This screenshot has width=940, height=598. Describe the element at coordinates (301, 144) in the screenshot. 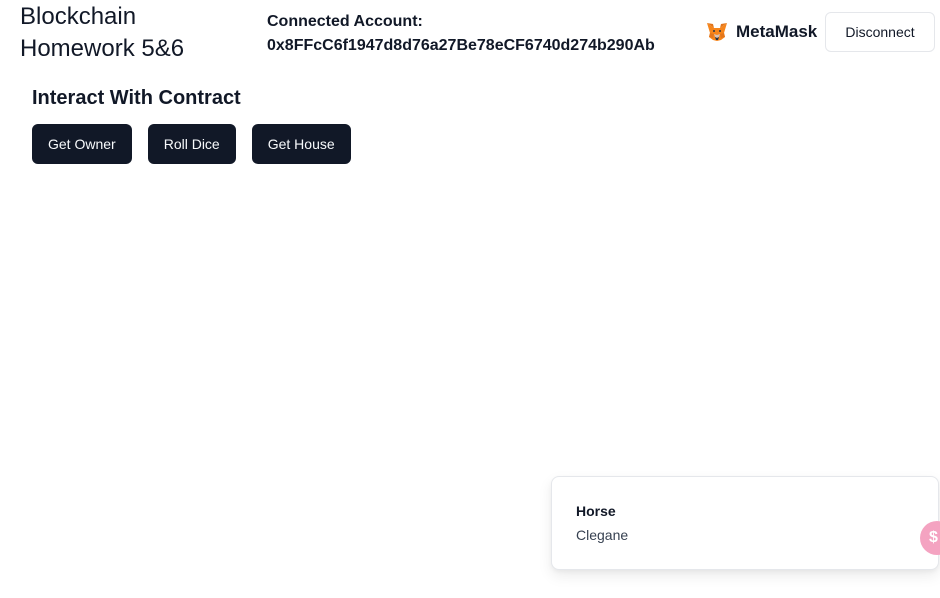

I see `get-house-button: Get House` at that location.